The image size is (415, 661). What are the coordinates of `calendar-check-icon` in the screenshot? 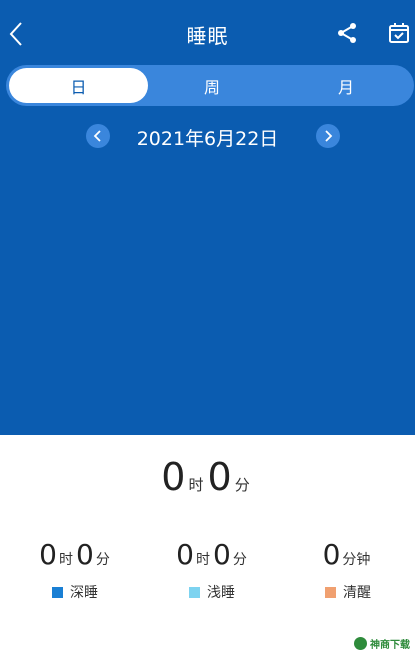 It's located at (399, 33).